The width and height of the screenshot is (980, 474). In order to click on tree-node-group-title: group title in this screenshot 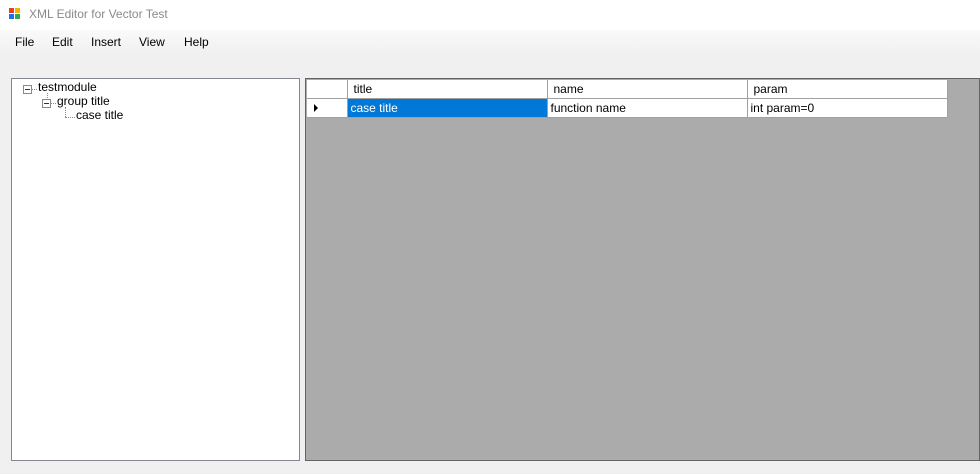, I will do `click(83, 101)`.